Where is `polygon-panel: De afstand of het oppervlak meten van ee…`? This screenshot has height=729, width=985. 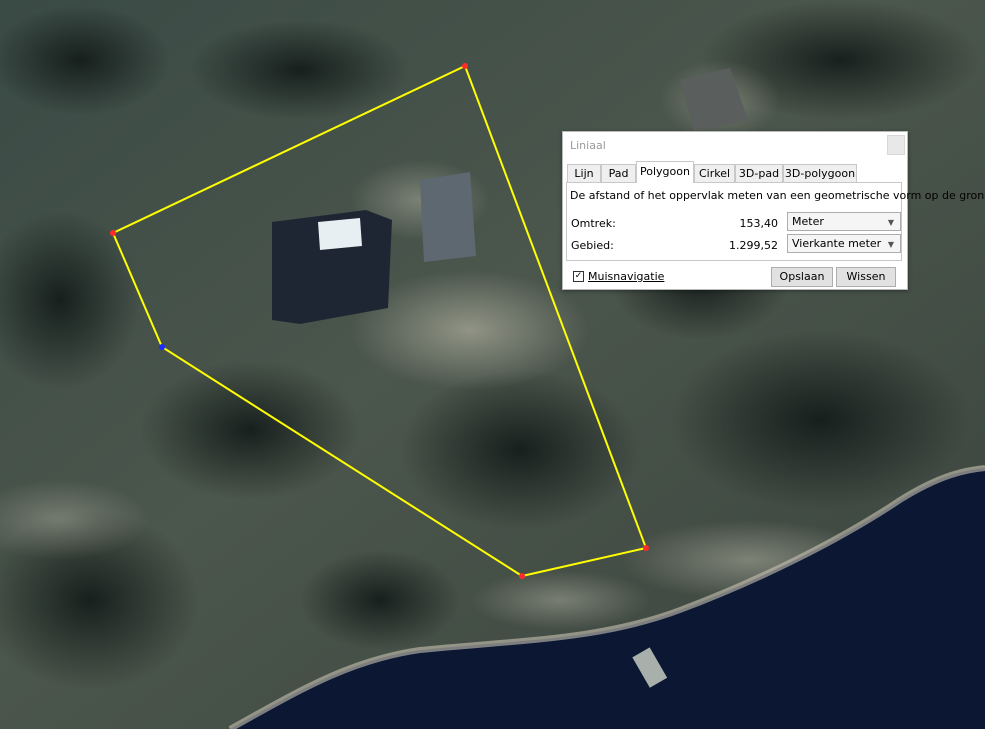
polygon-panel: De afstand of het oppervlak meten van ee… is located at coordinates (775, 221).